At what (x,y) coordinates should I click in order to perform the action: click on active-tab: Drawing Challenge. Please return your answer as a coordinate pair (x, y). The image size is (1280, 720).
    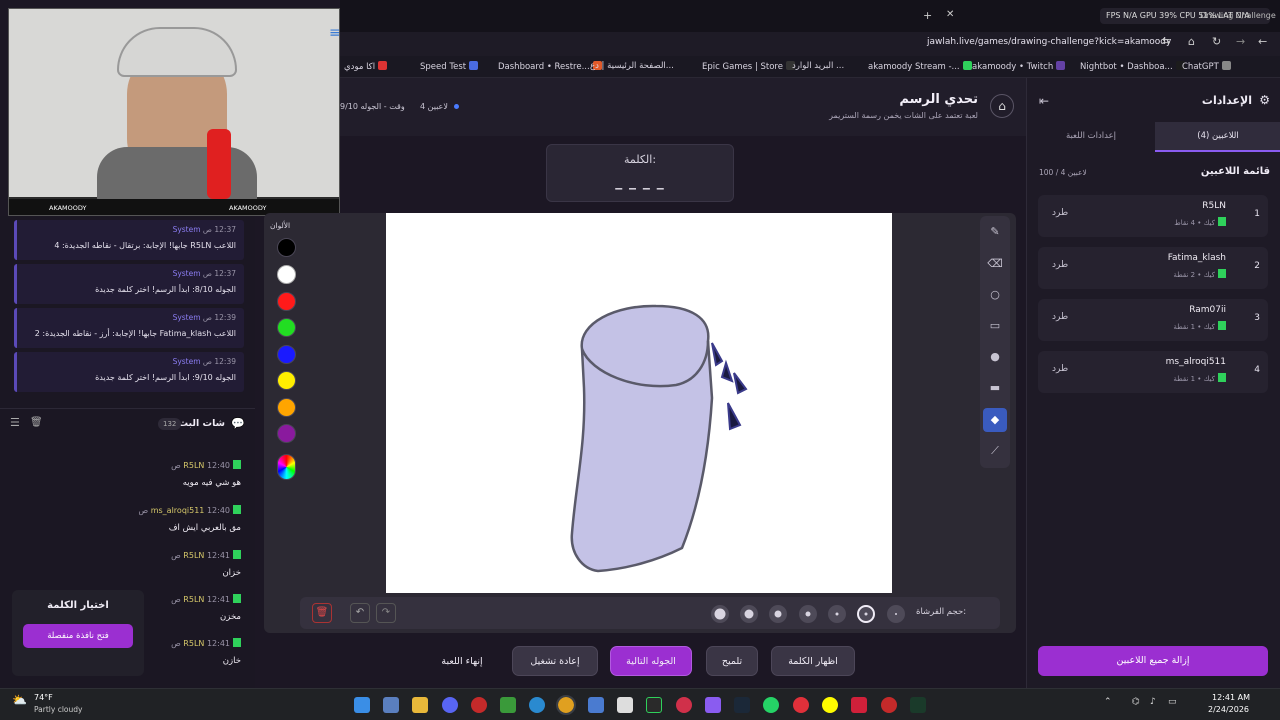
    Looking at the image, I should click on (1238, 15).